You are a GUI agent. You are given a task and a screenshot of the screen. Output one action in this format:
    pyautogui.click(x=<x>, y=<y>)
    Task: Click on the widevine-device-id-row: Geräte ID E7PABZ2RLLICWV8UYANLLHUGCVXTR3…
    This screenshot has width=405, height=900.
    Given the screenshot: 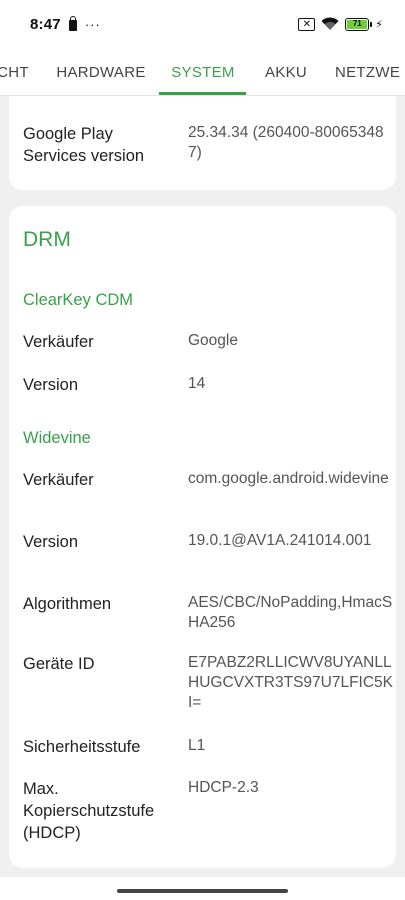 What is the action you would take?
    pyautogui.click(x=208, y=685)
    